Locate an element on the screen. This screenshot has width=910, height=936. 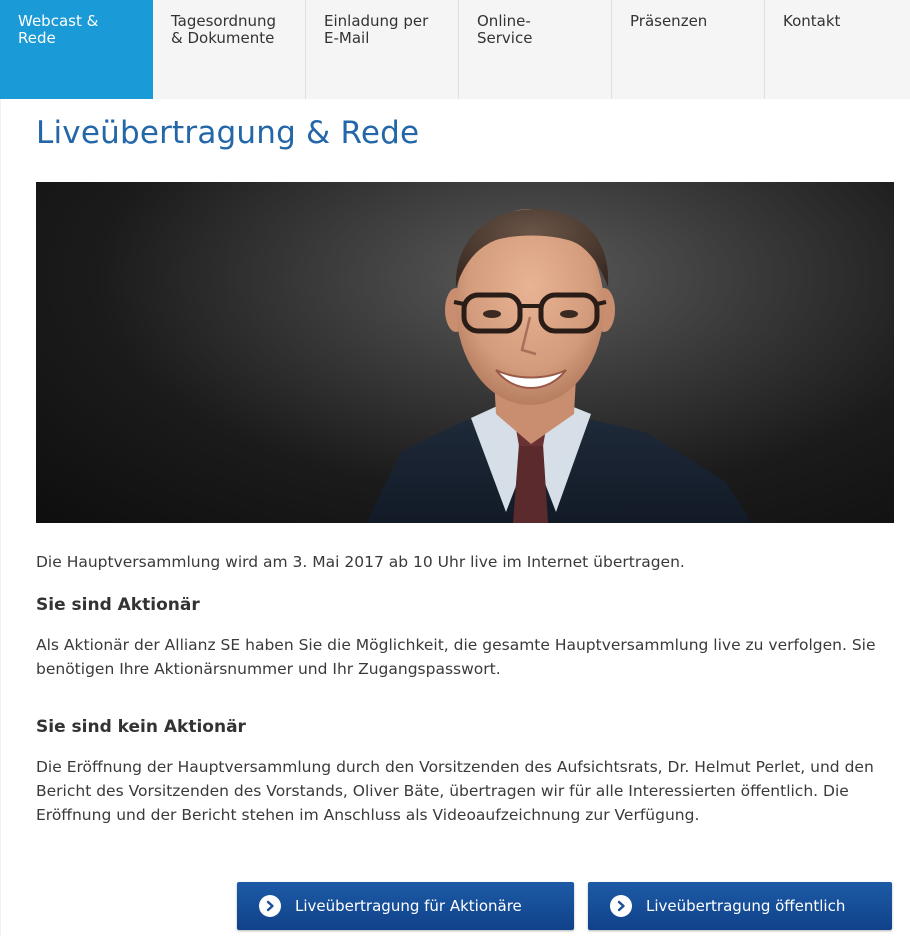
heading-shareholder: Sie sind Aktionär is located at coordinates (118, 605).